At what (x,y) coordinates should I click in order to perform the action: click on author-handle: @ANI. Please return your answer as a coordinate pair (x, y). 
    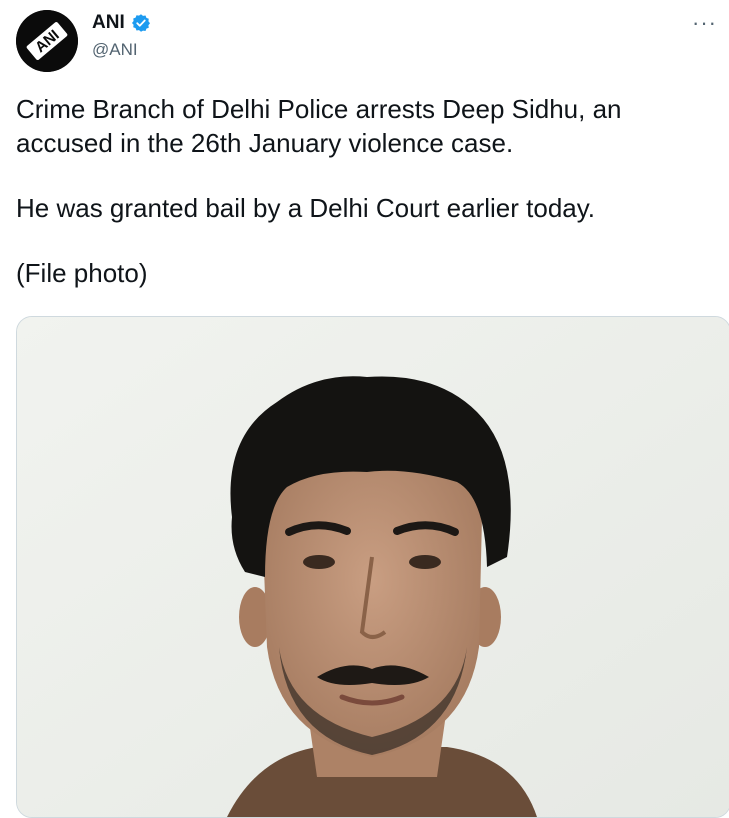
    Looking at the image, I should click on (115, 50).